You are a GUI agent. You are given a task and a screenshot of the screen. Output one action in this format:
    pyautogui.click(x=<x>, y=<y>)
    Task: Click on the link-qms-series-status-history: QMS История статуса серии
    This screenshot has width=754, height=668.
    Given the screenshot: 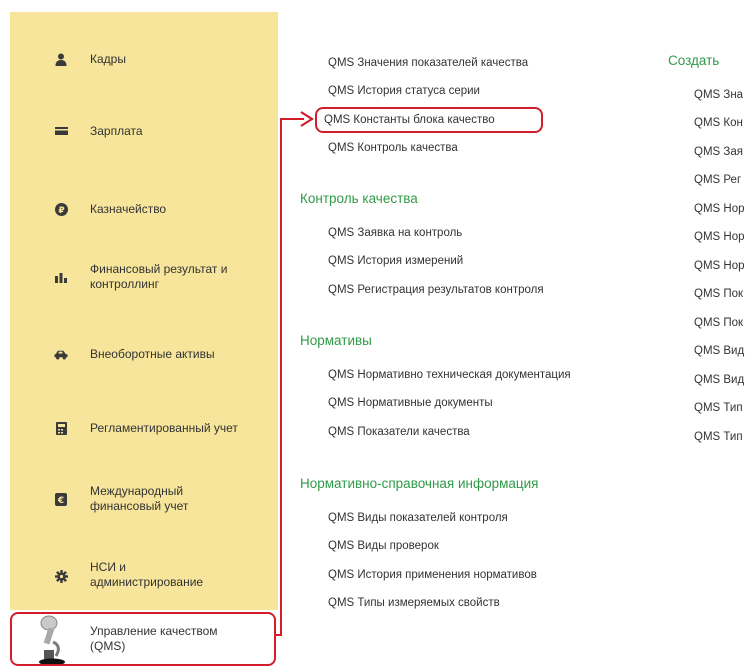 What is the action you would take?
    pyautogui.click(x=404, y=91)
    